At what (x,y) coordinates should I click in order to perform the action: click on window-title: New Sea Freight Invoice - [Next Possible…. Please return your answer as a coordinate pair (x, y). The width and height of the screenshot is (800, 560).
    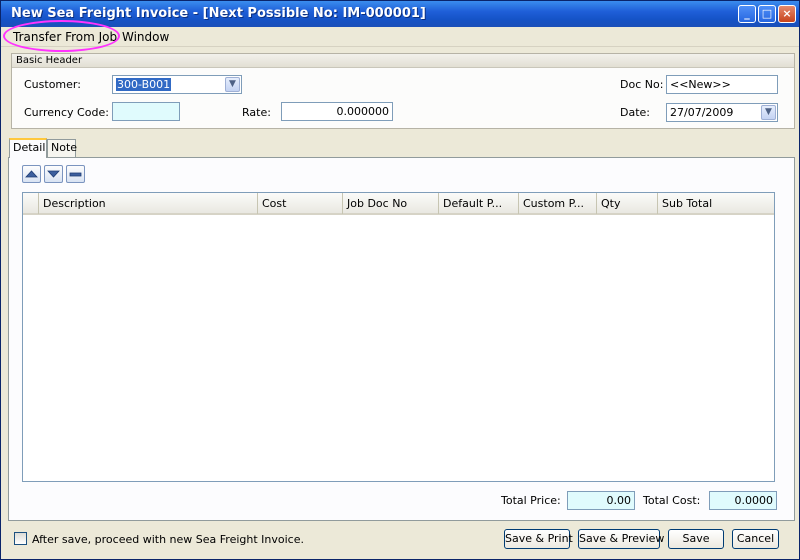
    Looking at the image, I should click on (218, 13).